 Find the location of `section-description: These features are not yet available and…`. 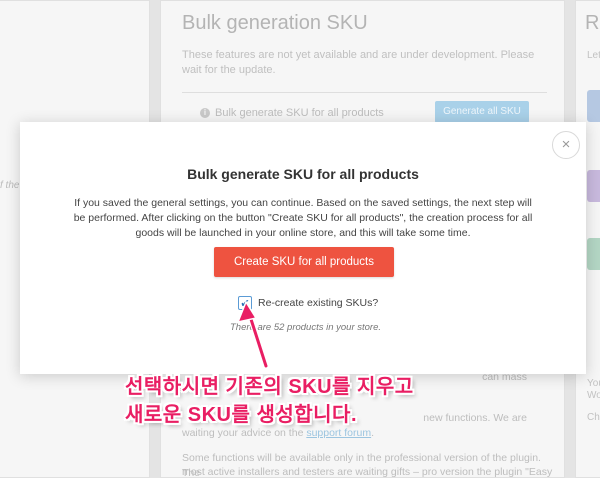

section-description: These features are not yet available and… is located at coordinates (358, 62).